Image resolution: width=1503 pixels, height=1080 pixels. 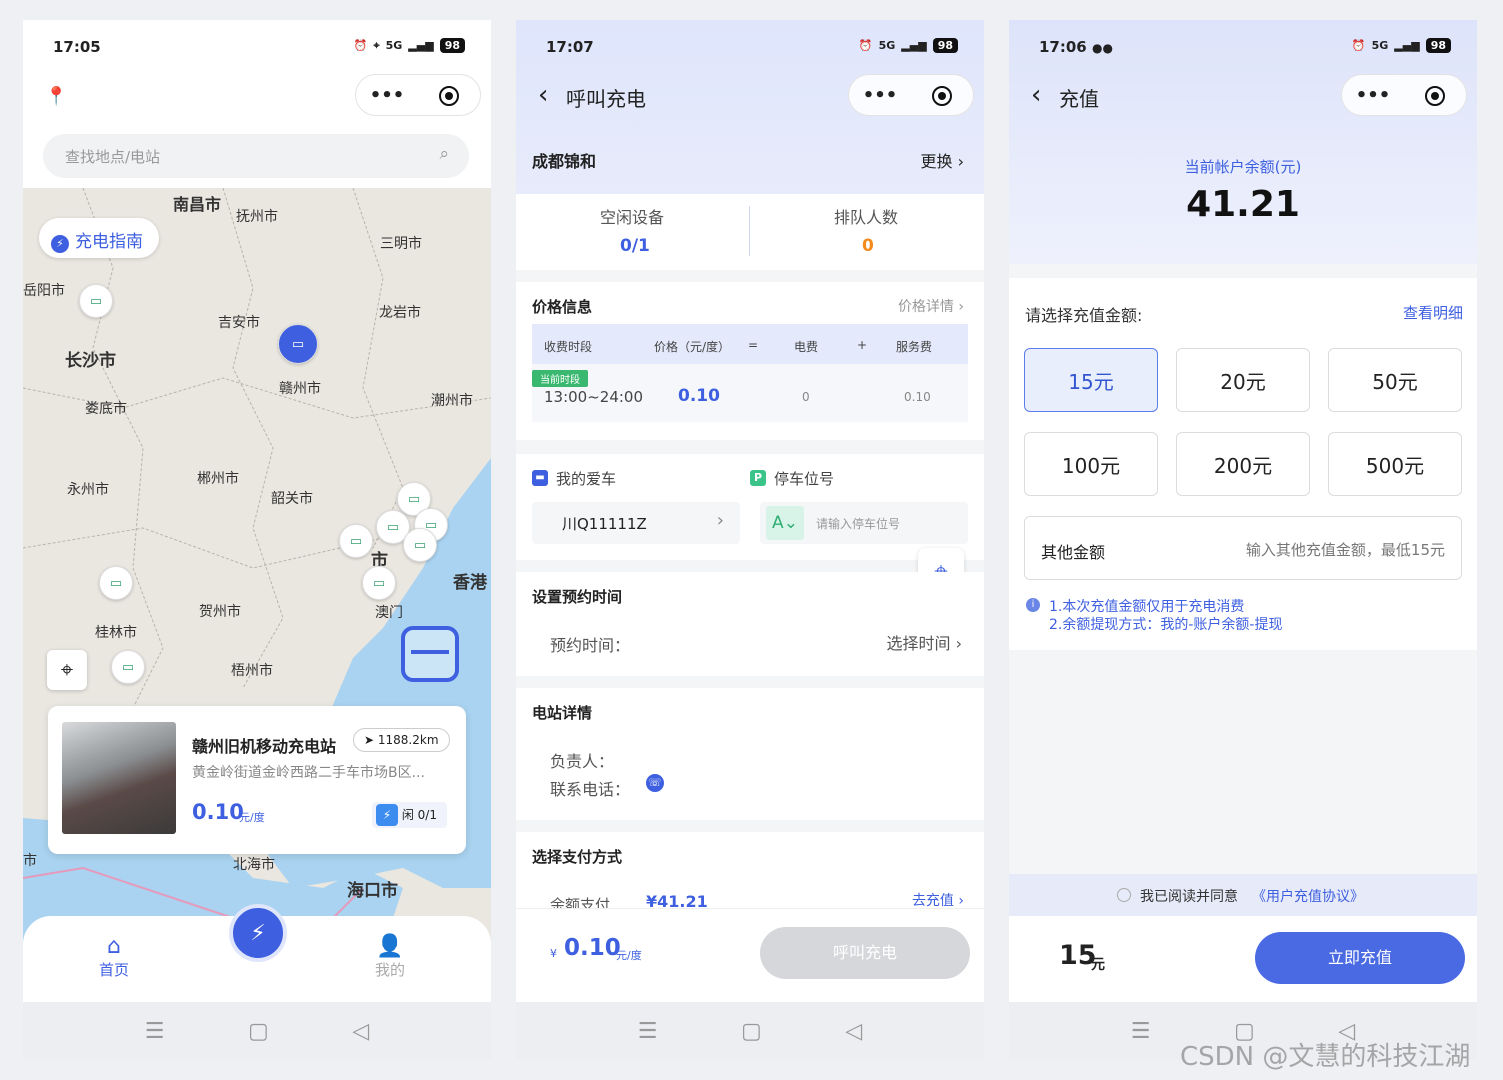 I want to click on current-period-tag: 当前时段, so click(x=560, y=378).